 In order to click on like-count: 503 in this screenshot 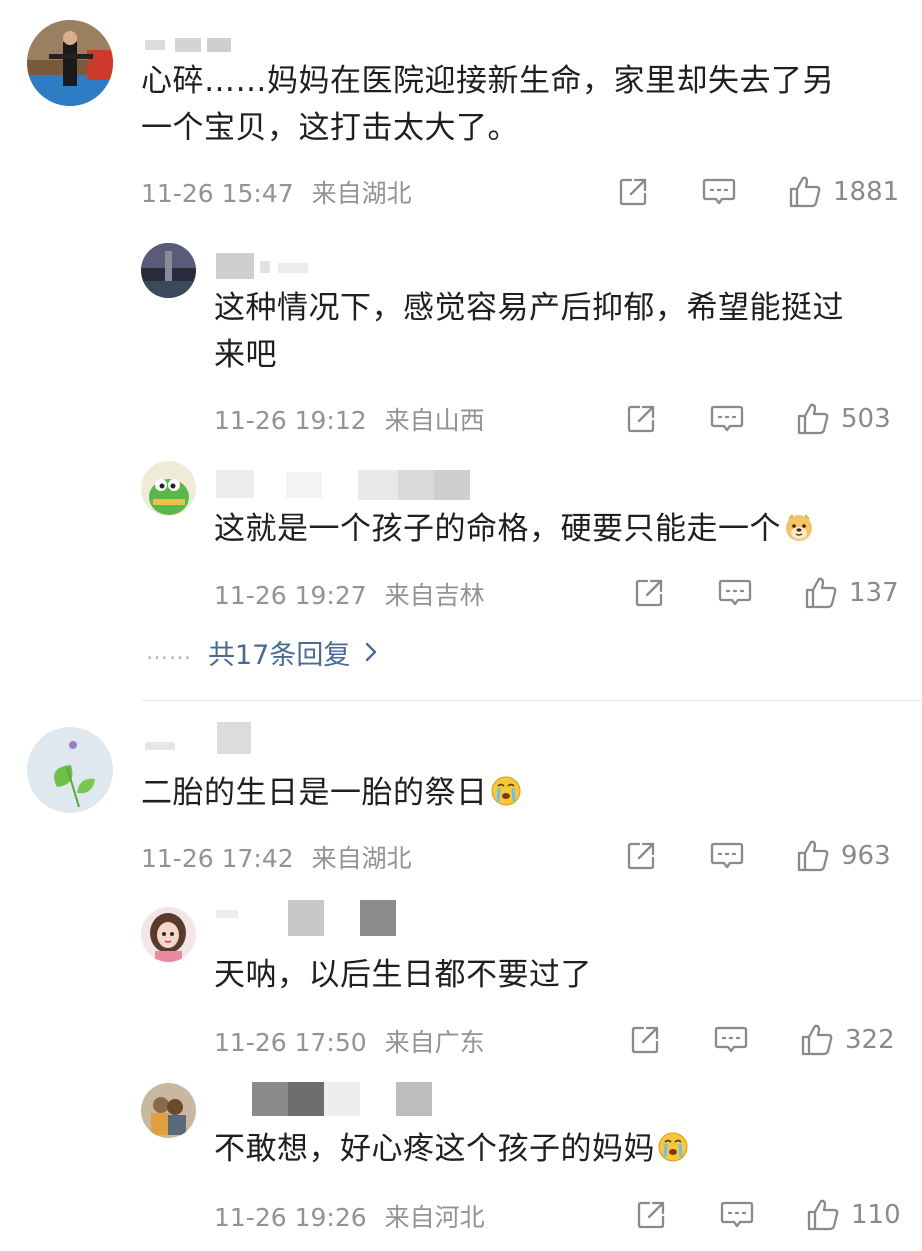, I will do `click(866, 419)`.